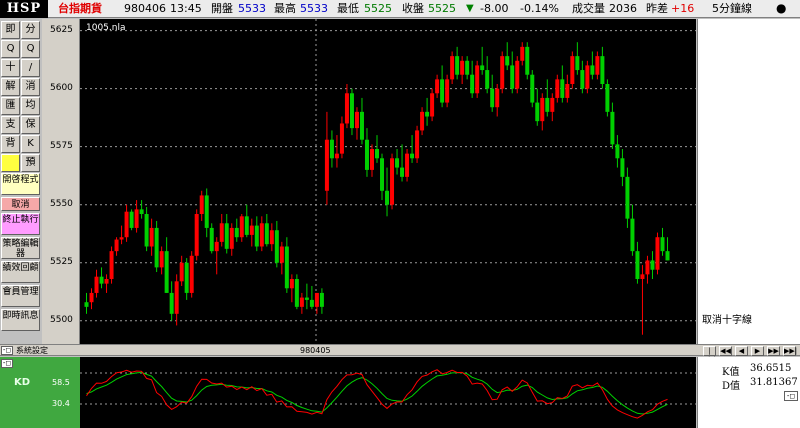 The height and width of the screenshot is (428, 800). What do you see at coordinates (10, 106) in the screenshot?
I see `tool-button: 匯` at bounding box center [10, 106].